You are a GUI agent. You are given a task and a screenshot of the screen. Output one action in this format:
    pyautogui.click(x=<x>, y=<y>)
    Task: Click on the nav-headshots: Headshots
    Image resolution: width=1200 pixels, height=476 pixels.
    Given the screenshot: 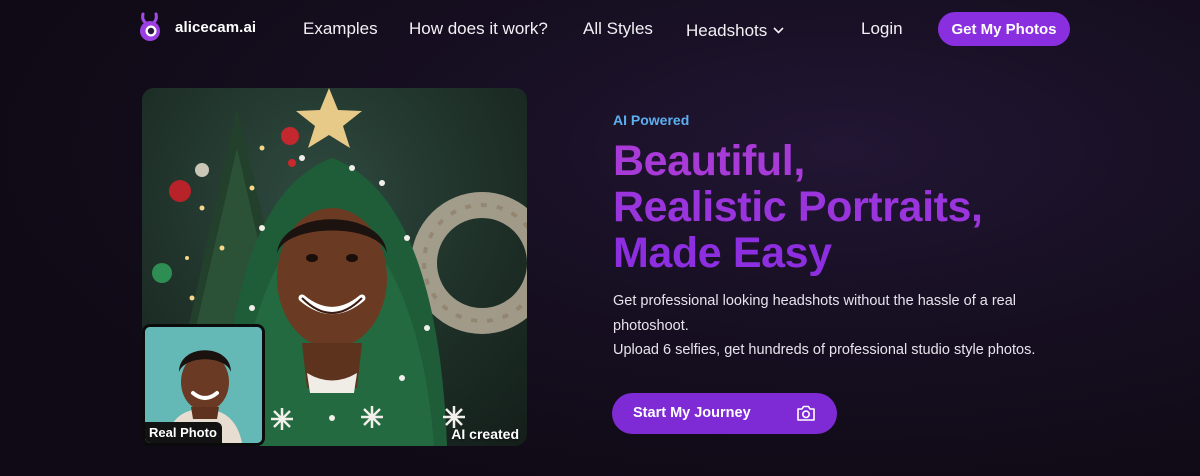 What is the action you would take?
    pyautogui.click(x=735, y=30)
    